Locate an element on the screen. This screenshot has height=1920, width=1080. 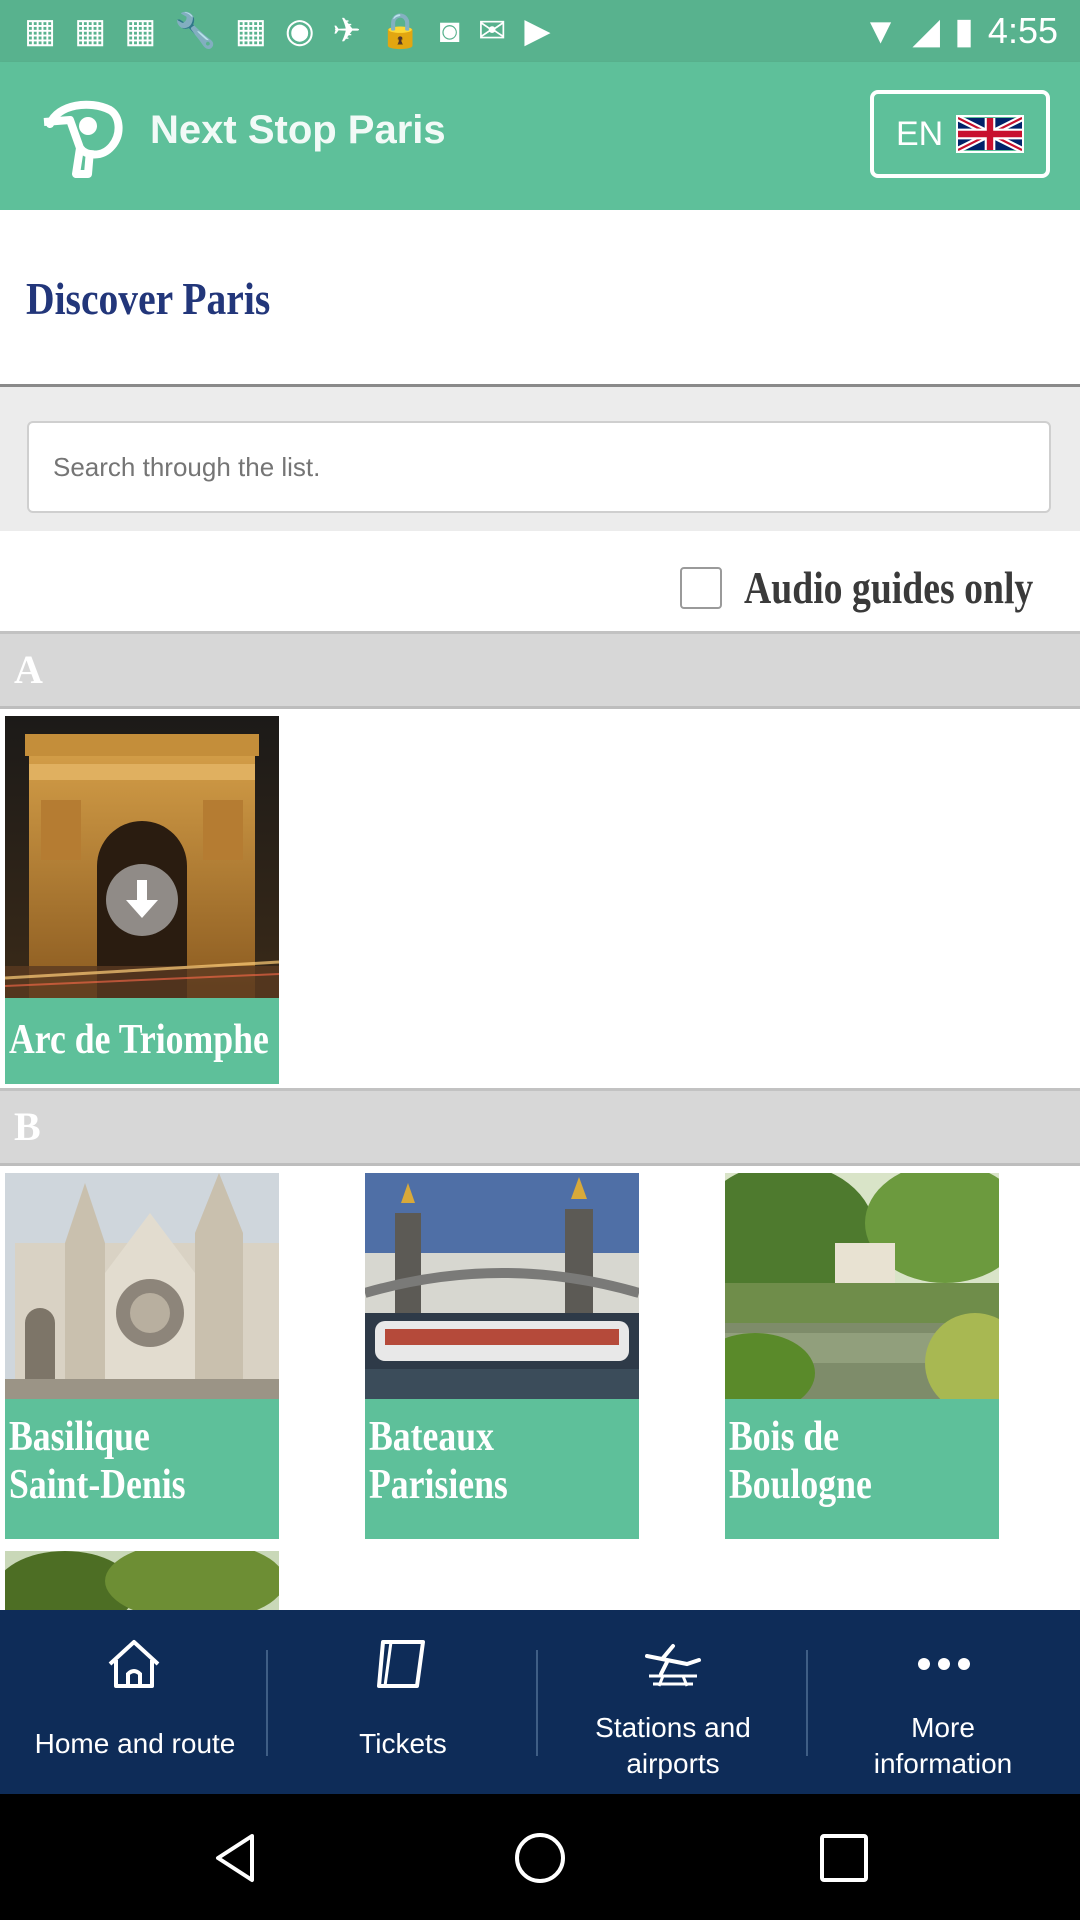
filter-row: Audio guides only is located at coordinates (540, 581).